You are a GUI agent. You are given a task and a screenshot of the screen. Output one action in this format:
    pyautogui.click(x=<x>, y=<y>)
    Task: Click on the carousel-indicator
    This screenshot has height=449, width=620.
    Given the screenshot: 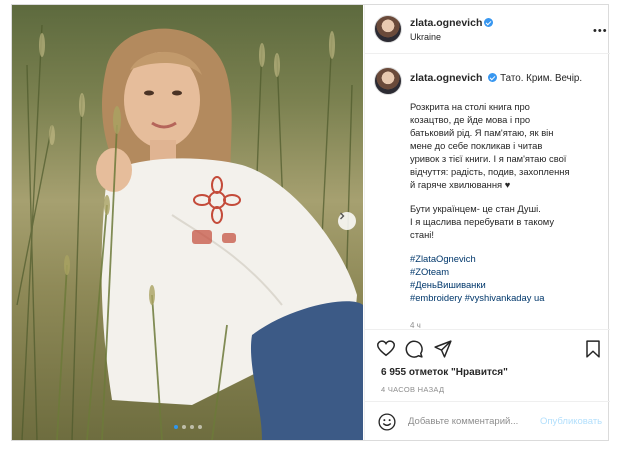 What is the action you would take?
    pyautogui.click(x=188, y=427)
    